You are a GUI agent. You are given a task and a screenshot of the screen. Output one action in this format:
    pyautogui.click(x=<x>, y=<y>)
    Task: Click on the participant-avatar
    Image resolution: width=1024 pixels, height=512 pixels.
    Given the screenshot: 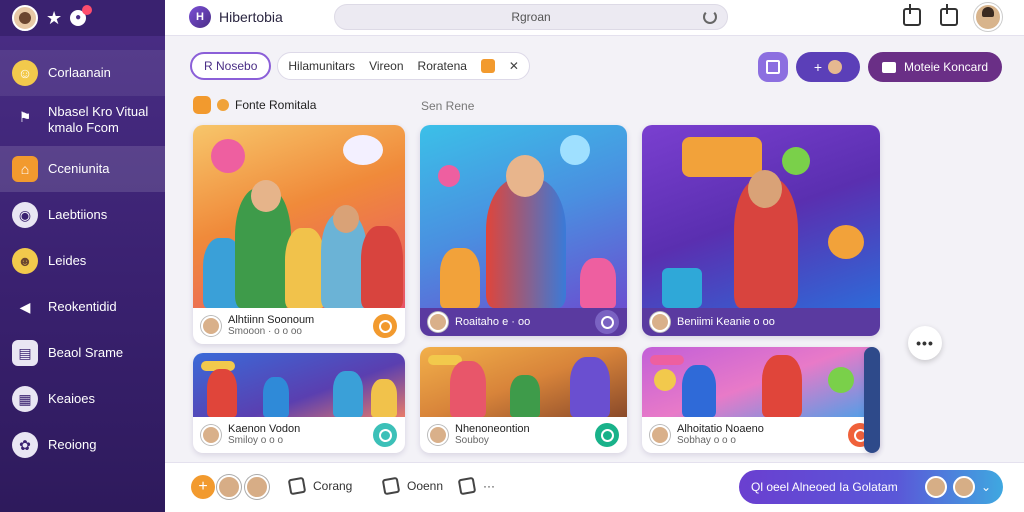 What is the action you would take?
    pyautogui.click(x=963, y=487)
    